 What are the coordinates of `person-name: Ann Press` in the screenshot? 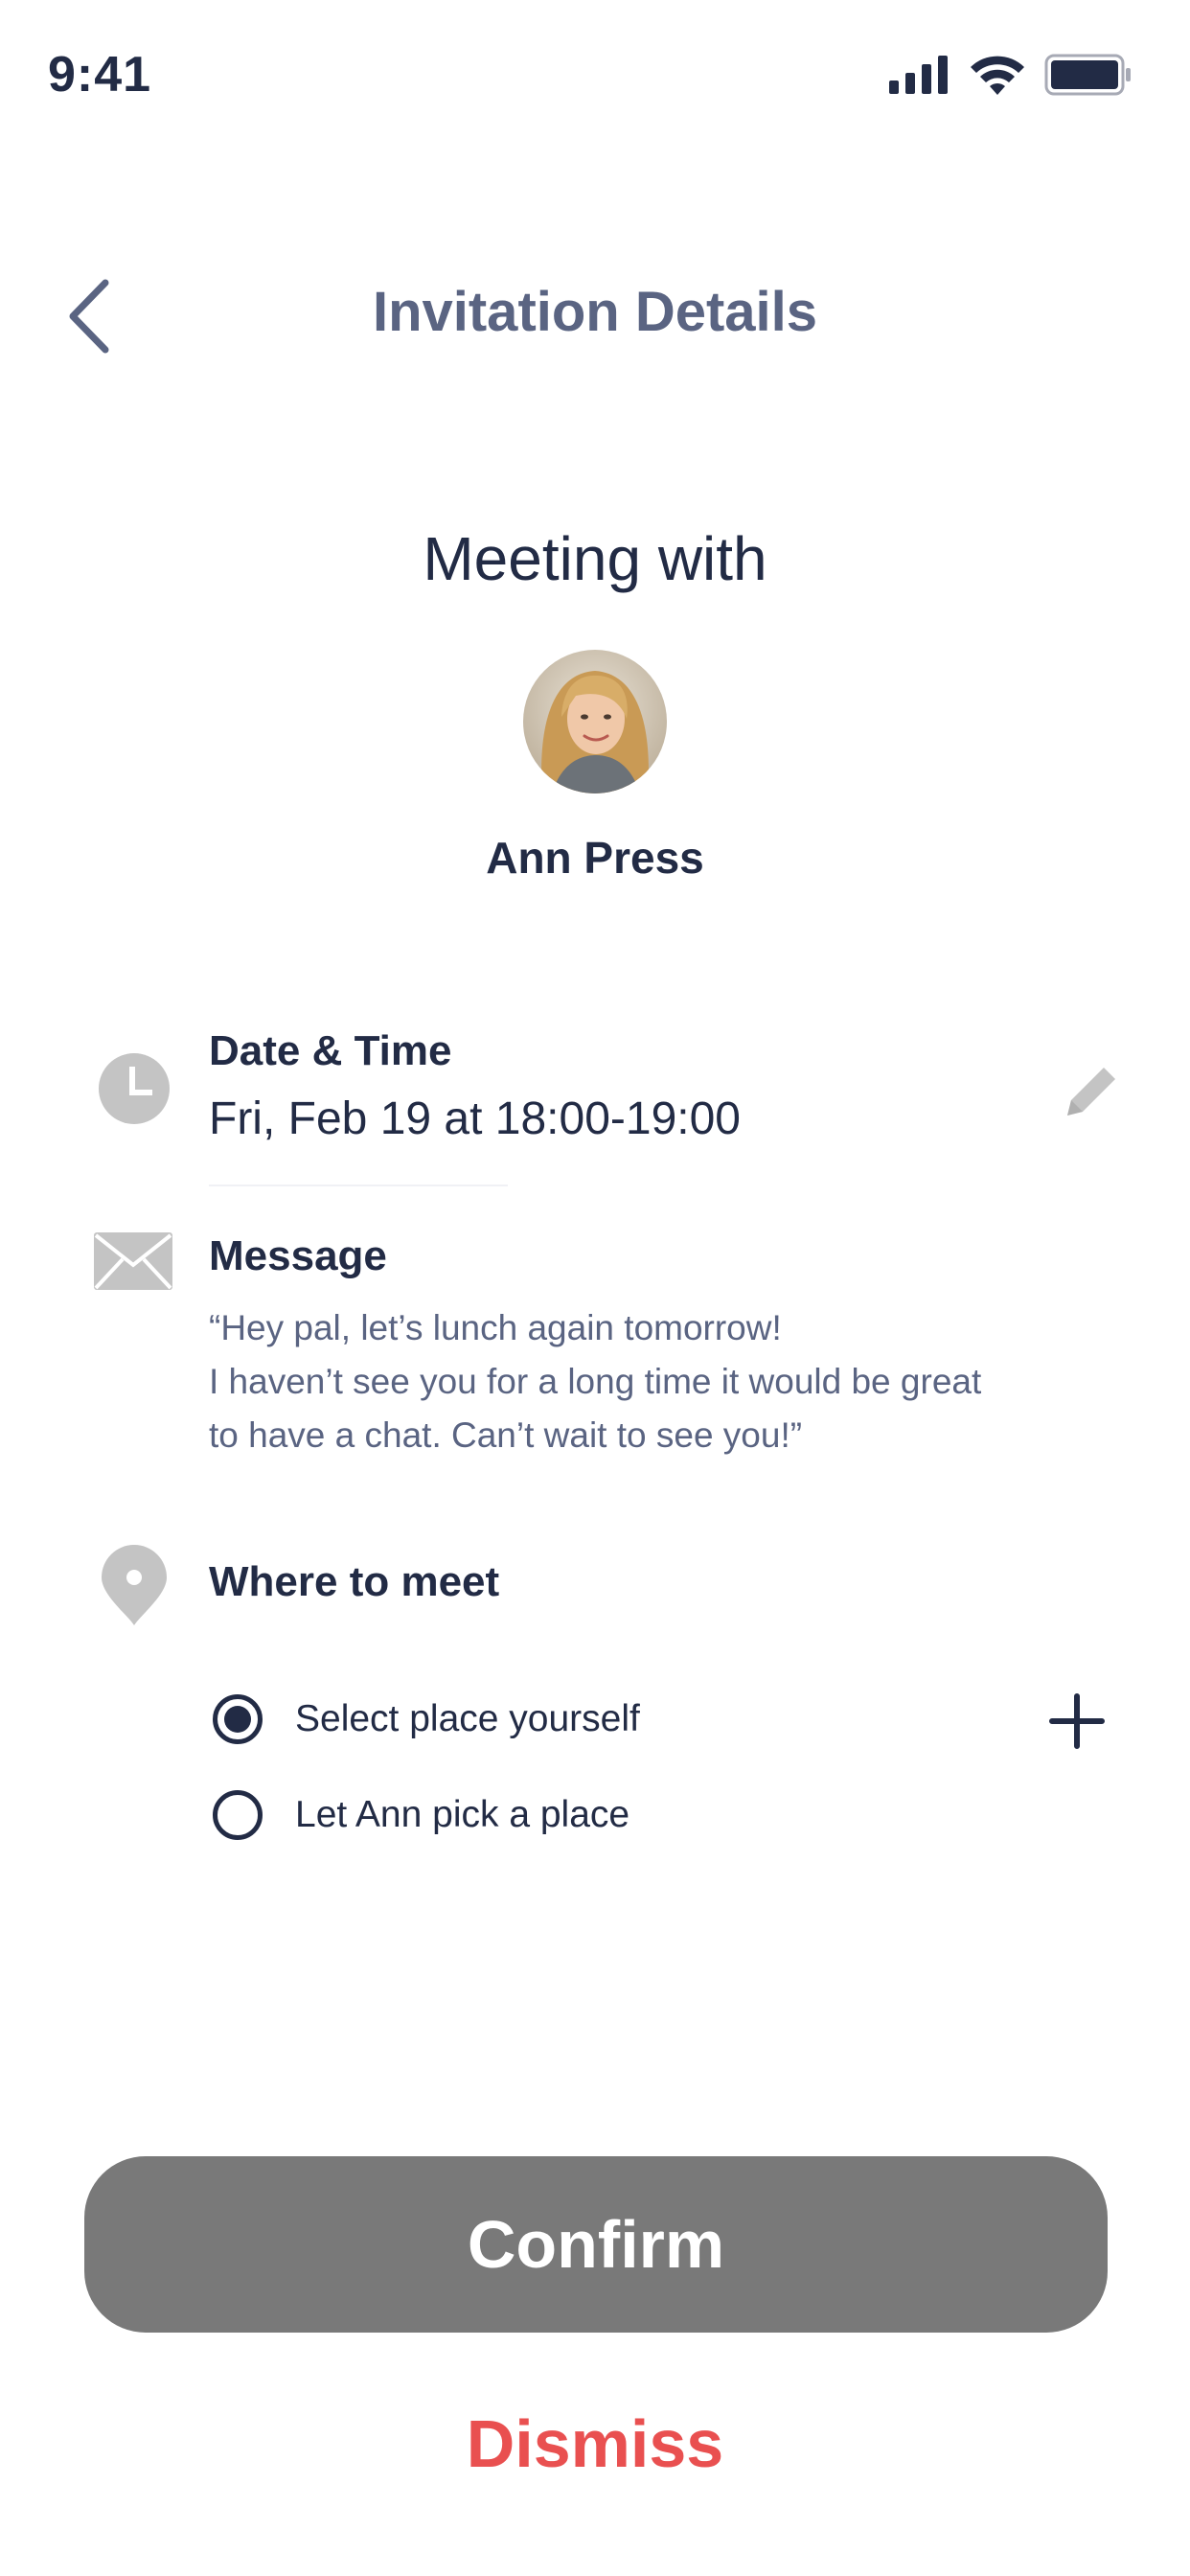 It's located at (595, 858).